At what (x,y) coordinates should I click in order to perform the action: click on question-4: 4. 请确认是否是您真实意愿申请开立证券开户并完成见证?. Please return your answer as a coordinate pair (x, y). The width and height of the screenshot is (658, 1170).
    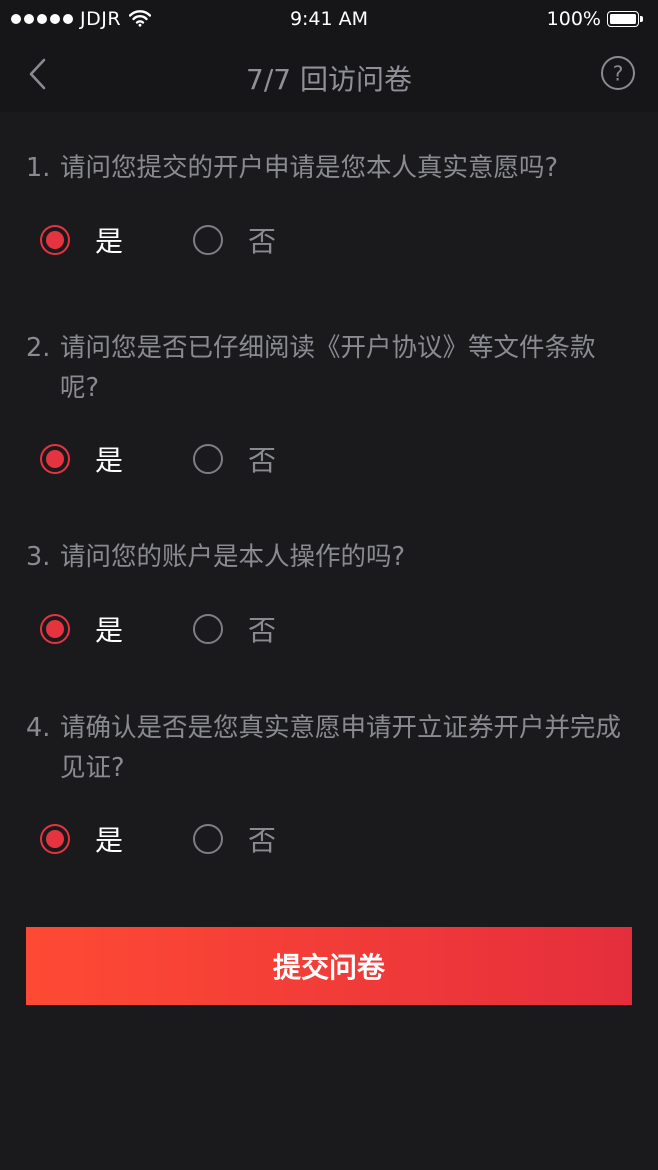
    Looking at the image, I should click on (329, 748).